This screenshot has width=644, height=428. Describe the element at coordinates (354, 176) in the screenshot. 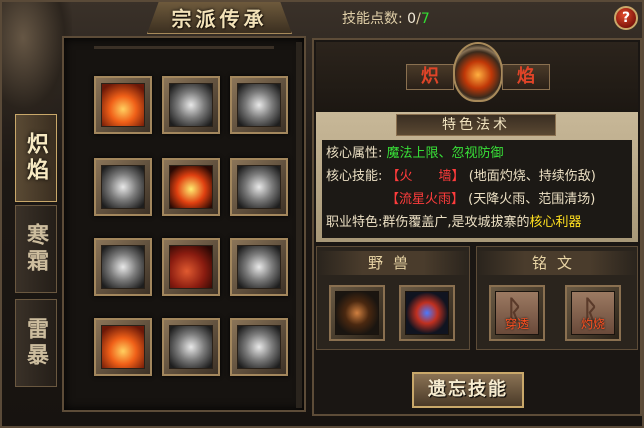

I see `core-skill-label: 核心技能:` at that location.